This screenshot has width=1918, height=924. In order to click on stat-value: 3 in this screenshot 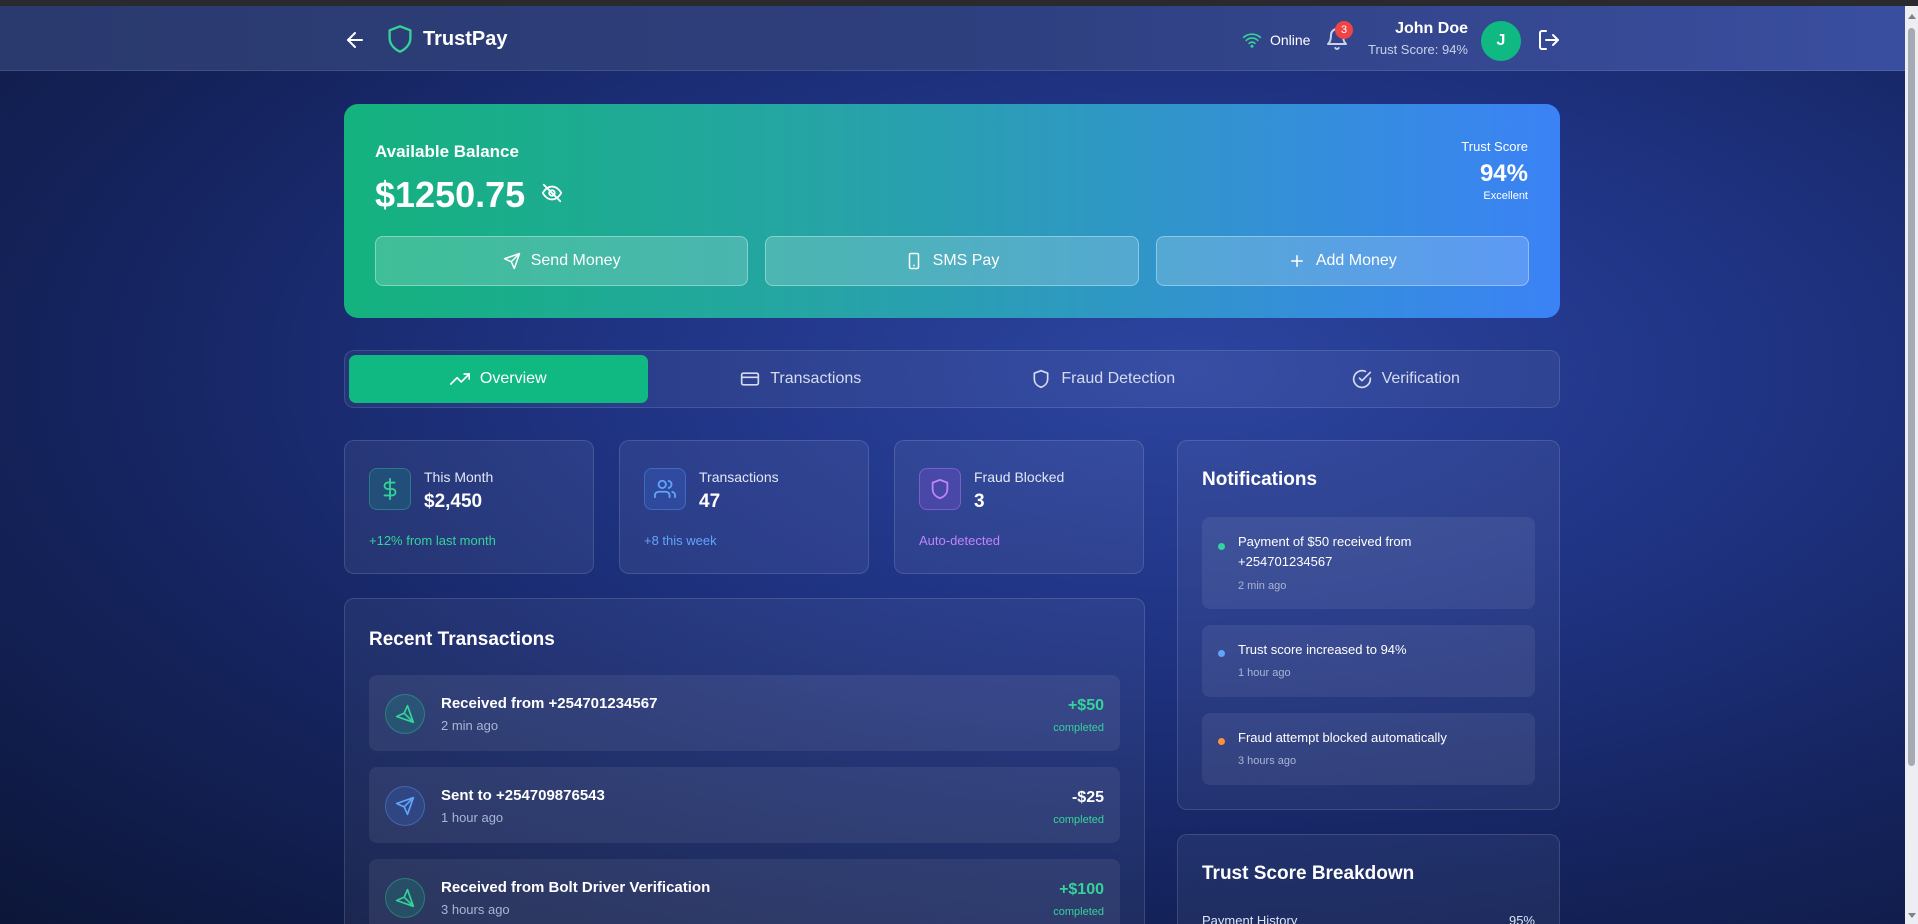, I will do `click(979, 501)`.